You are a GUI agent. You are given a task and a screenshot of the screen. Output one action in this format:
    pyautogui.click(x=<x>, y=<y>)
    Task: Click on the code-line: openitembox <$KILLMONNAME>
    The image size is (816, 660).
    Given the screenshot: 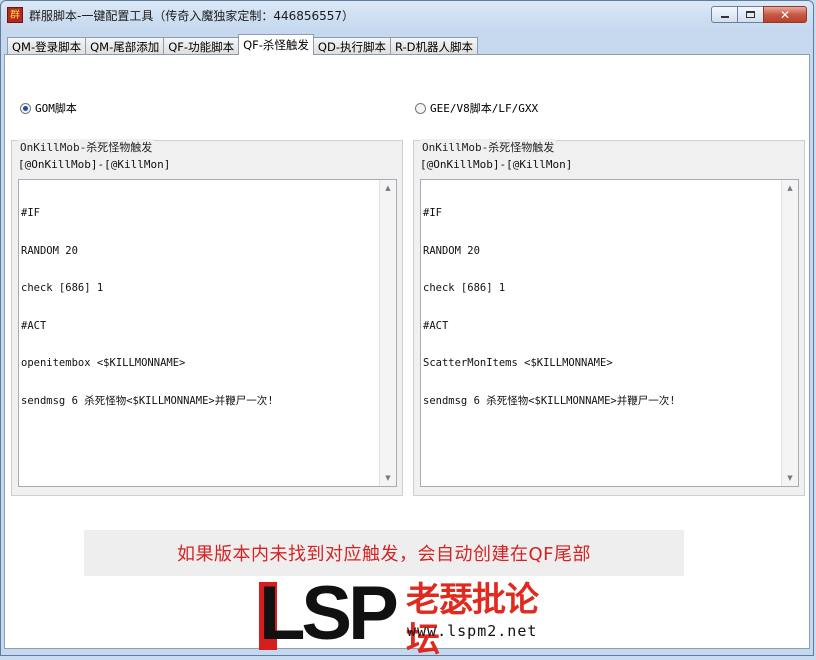 What is the action you would take?
    pyautogui.click(x=103, y=363)
    